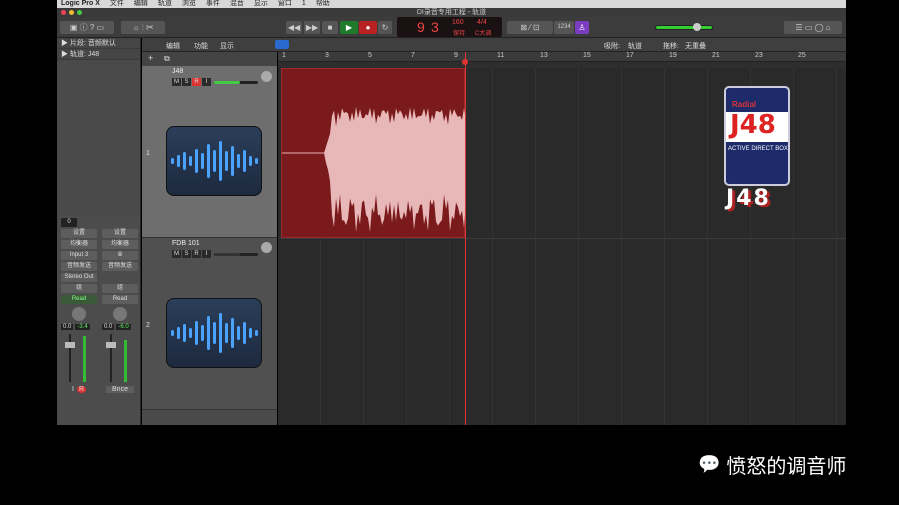  What do you see at coordinates (684, 27) in the screenshot?
I see `master-volume-slider` at bounding box center [684, 27].